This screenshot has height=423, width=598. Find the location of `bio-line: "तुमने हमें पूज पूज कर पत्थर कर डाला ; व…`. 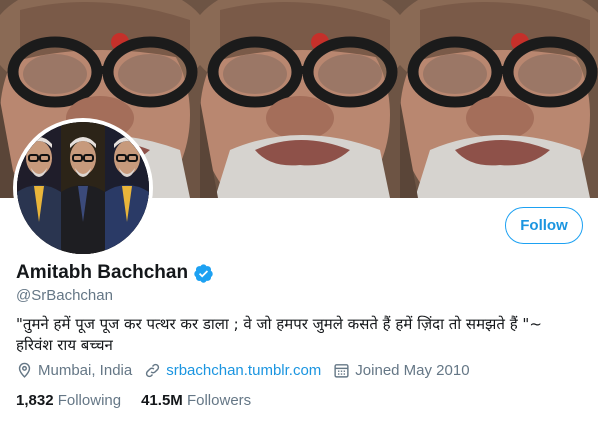

bio-line: "तुमने हमें पूज पूज कर पत्थर कर डाला ; व… is located at coordinates (279, 324).